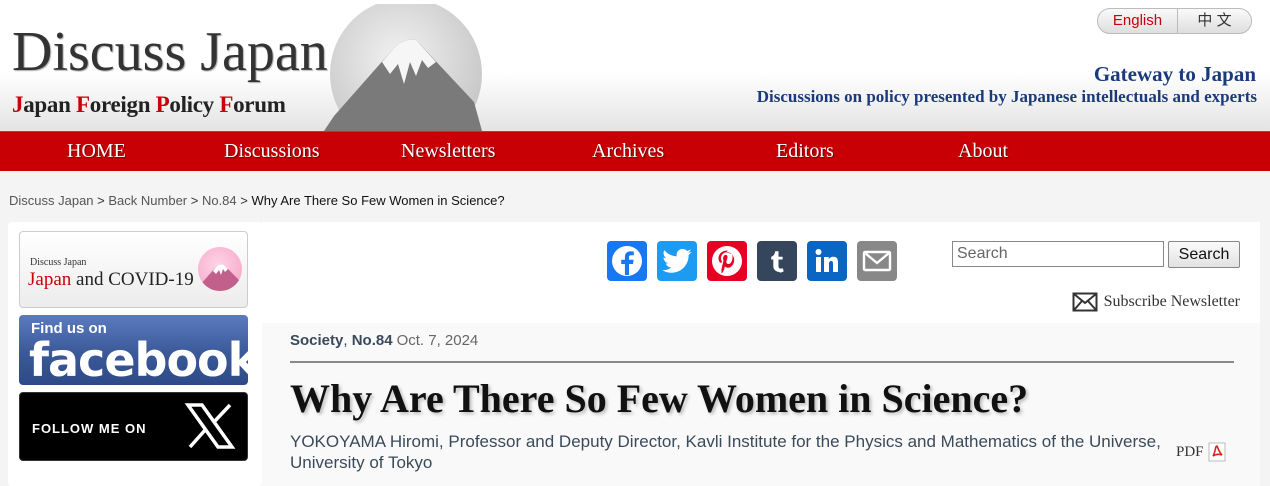  What do you see at coordinates (805, 152) in the screenshot?
I see `nav-editors: Editors` at bounding box center [805, 152].